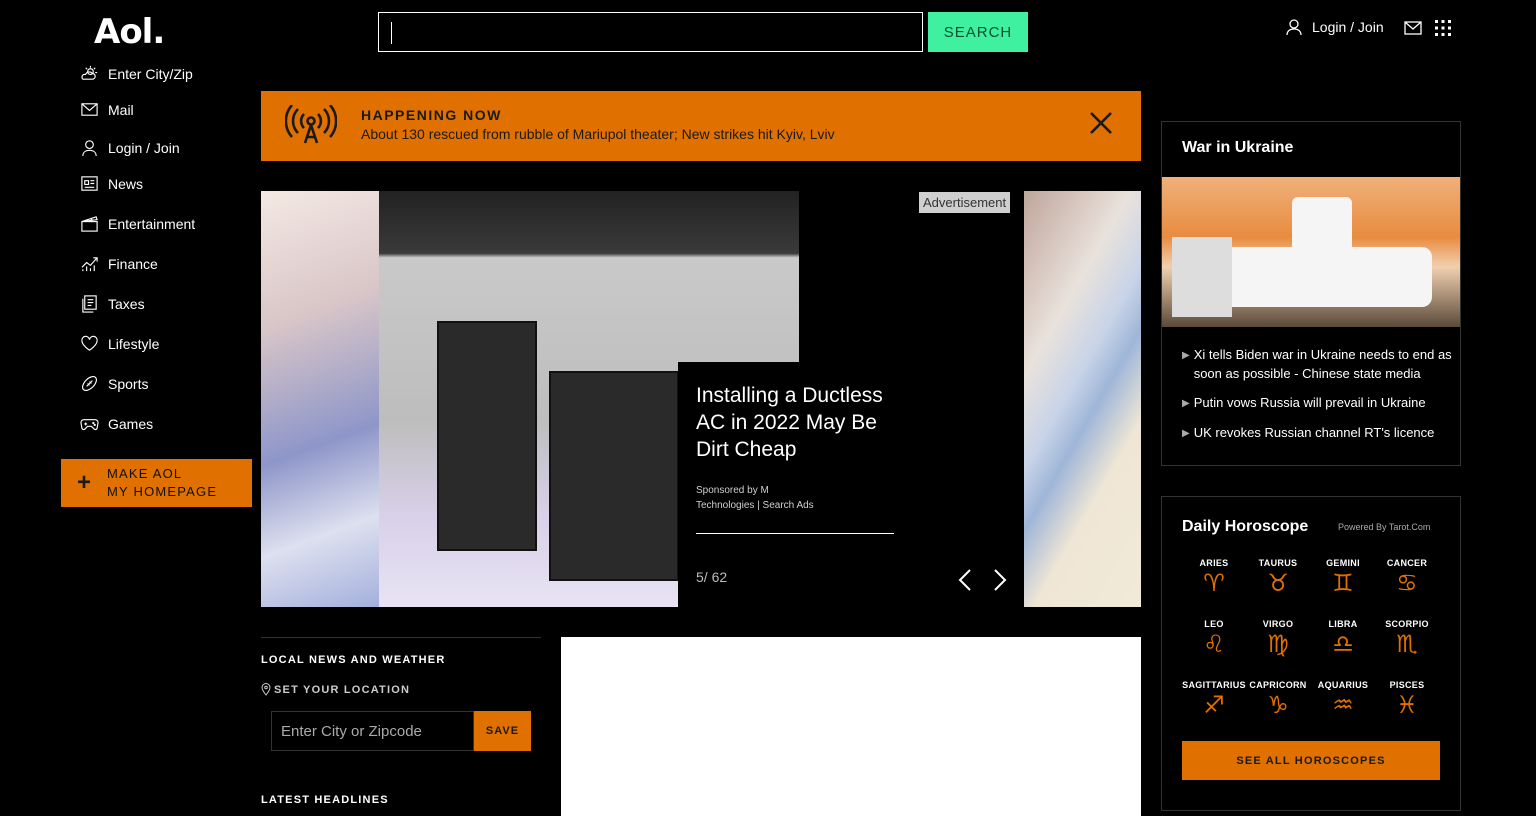  Describe the element at coordinates (89, 148) in the screenshot. I see `user-icon` at that location.